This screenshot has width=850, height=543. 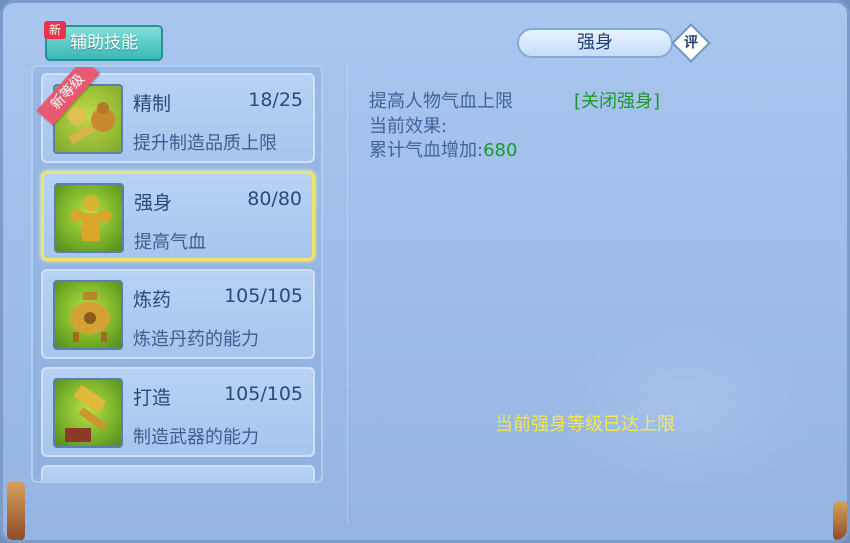 What do you see at coordinates (347, 295) in the screenshot?
I see `panel-divider` at bounding box center [347, 295].